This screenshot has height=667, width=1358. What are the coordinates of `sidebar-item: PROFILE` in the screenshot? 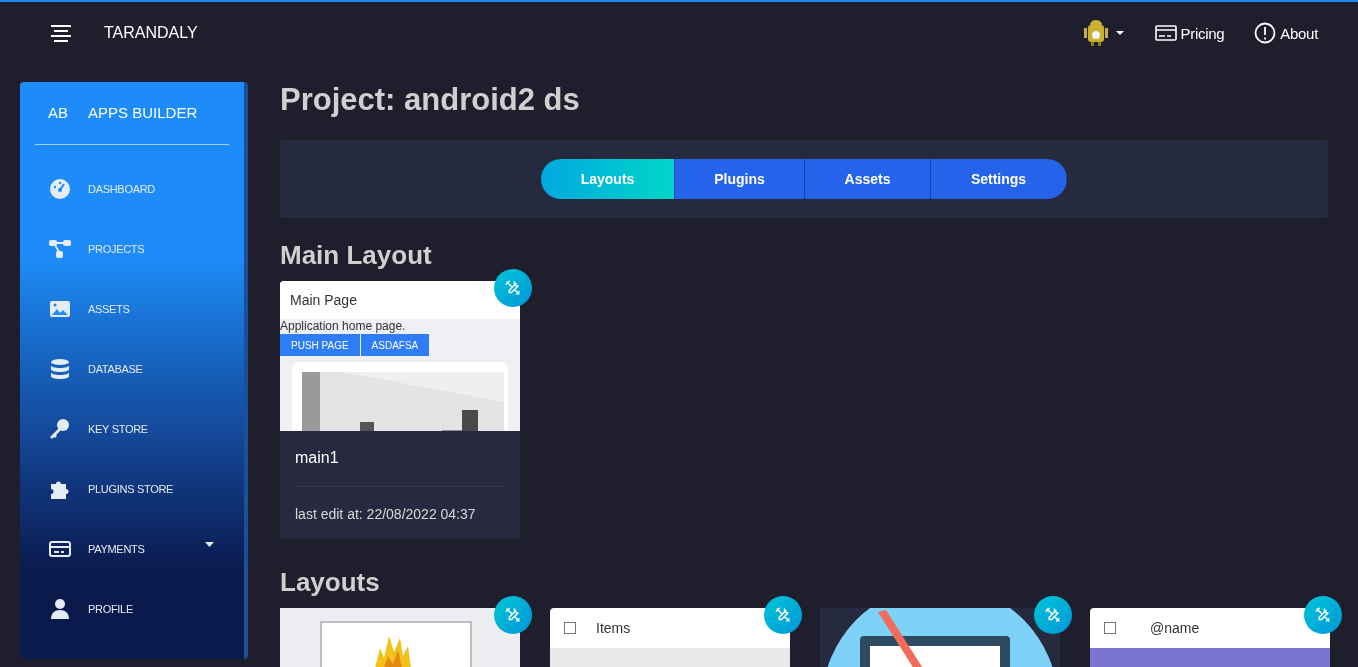 It's located at (132, 609).